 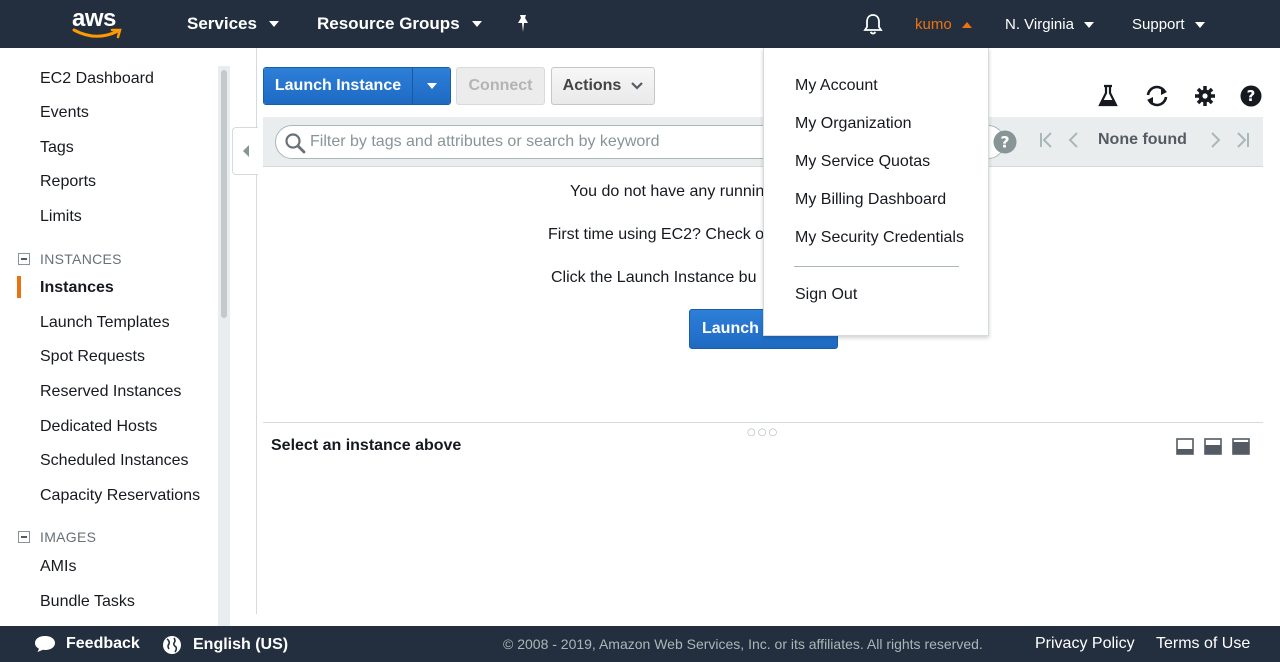 What do you see at coordinates (1241, 446) in the screenshot?
I see `pane-full-icon` at bounding box center [1241, 446].